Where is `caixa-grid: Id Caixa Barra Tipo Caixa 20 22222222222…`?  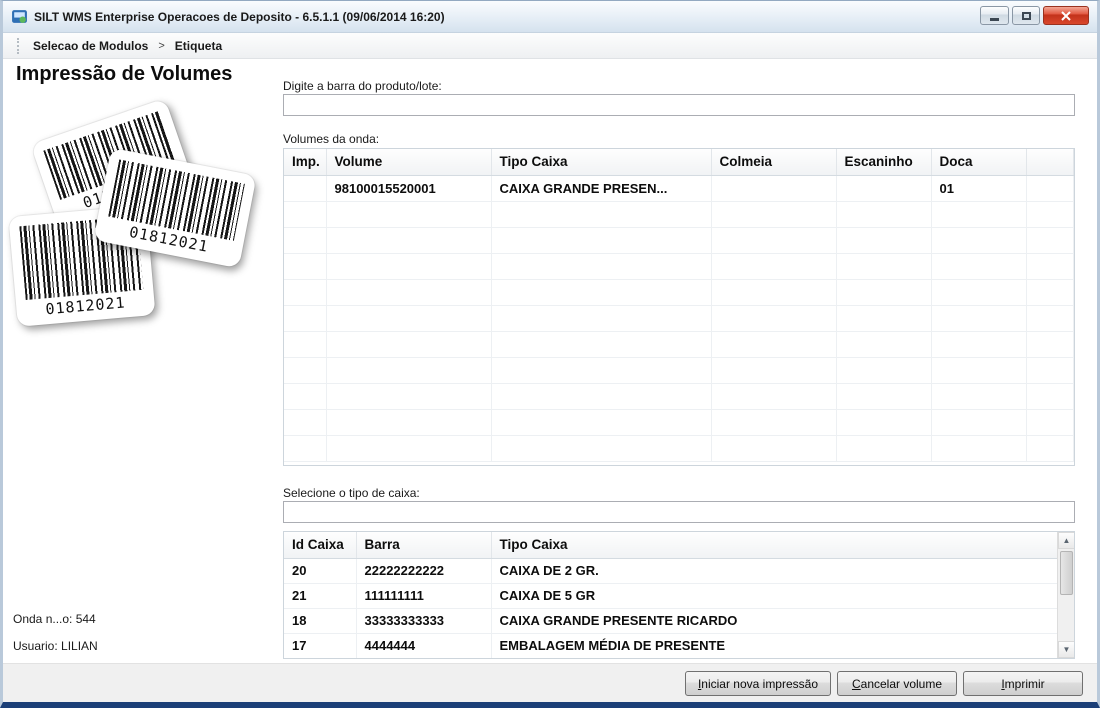 caixa-grid: Id Caixa Barra Tipo Caixa 20 22222222222… is located at coordinates (671, 595).